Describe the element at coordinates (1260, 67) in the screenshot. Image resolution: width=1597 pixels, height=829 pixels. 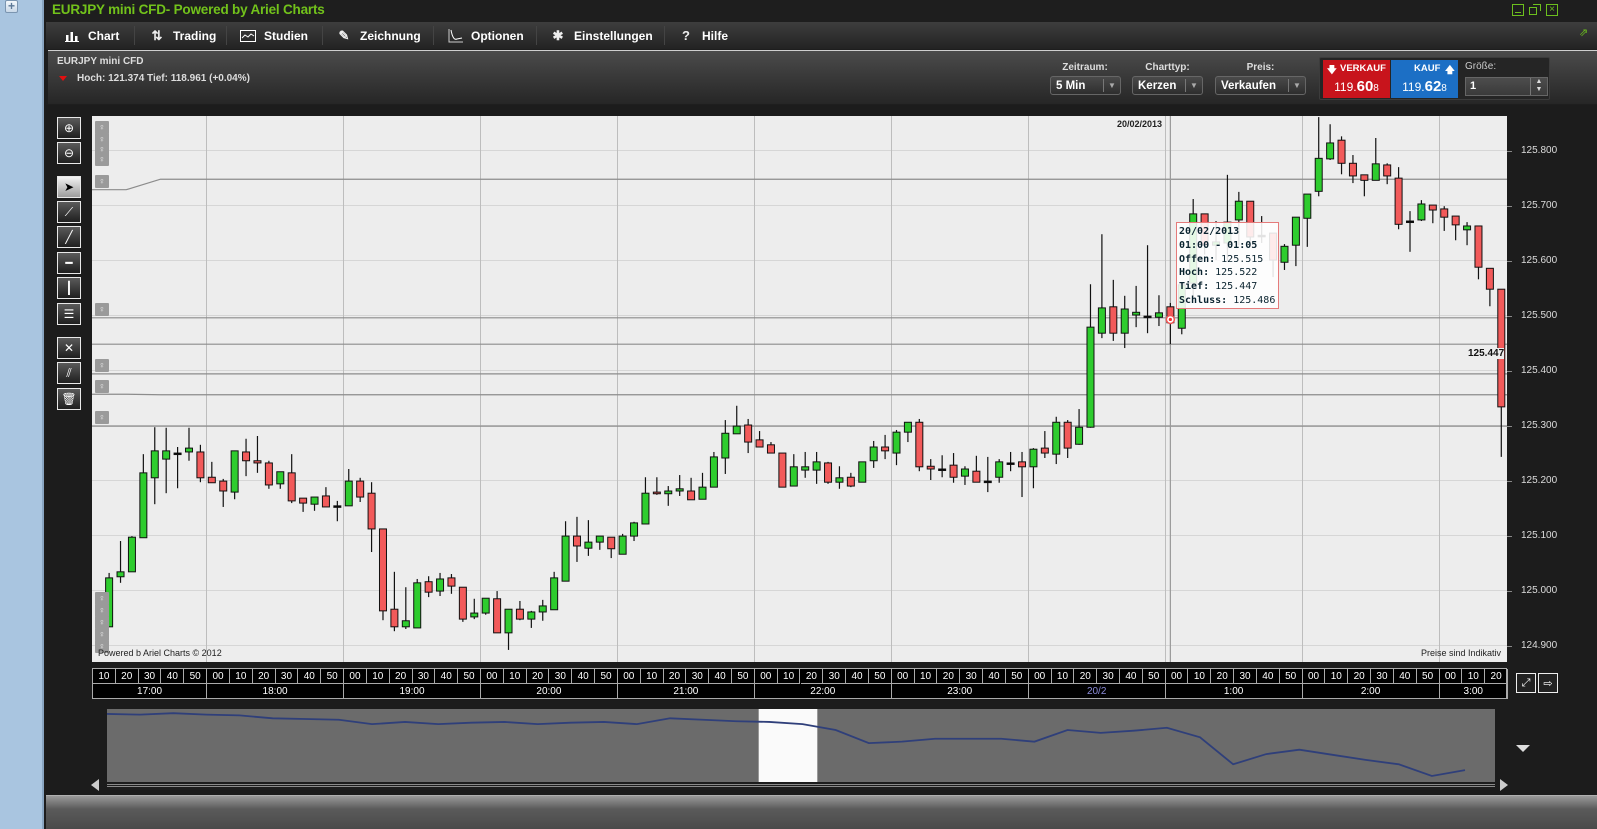
I see `preis-label: Preis:` at that location.